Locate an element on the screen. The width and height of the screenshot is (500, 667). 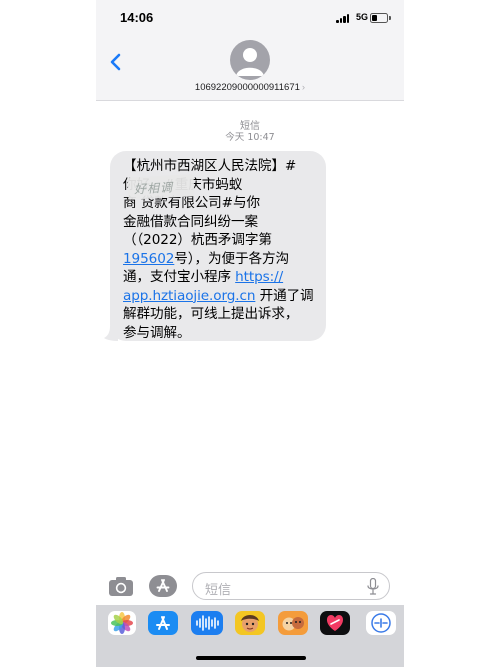
case-number-link: 195602 is located at coordinates (148, 259).